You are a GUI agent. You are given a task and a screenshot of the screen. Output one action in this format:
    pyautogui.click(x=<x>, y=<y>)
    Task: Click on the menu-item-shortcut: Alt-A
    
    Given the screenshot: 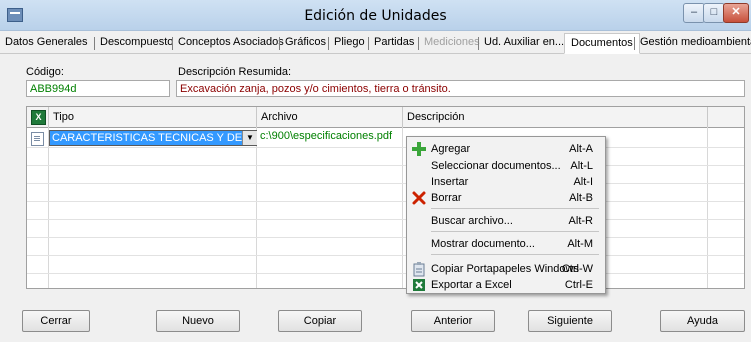 What is the action you would take?
    pyautogui.click(x=581, y=149)
    